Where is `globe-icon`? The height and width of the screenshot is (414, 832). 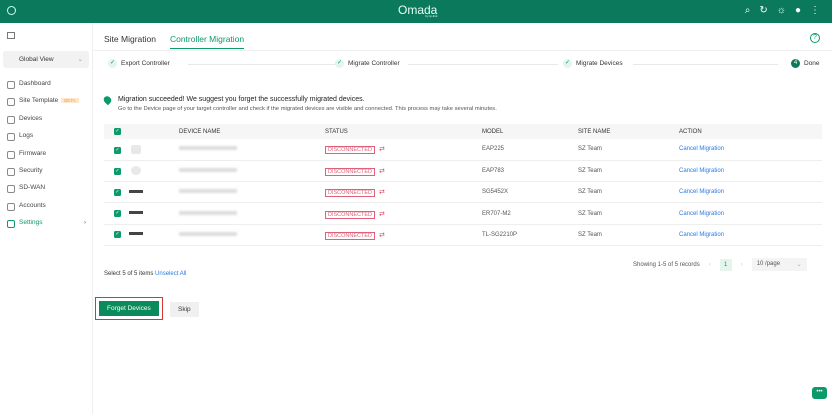 globe-icon is located at coordinates (11, 10).